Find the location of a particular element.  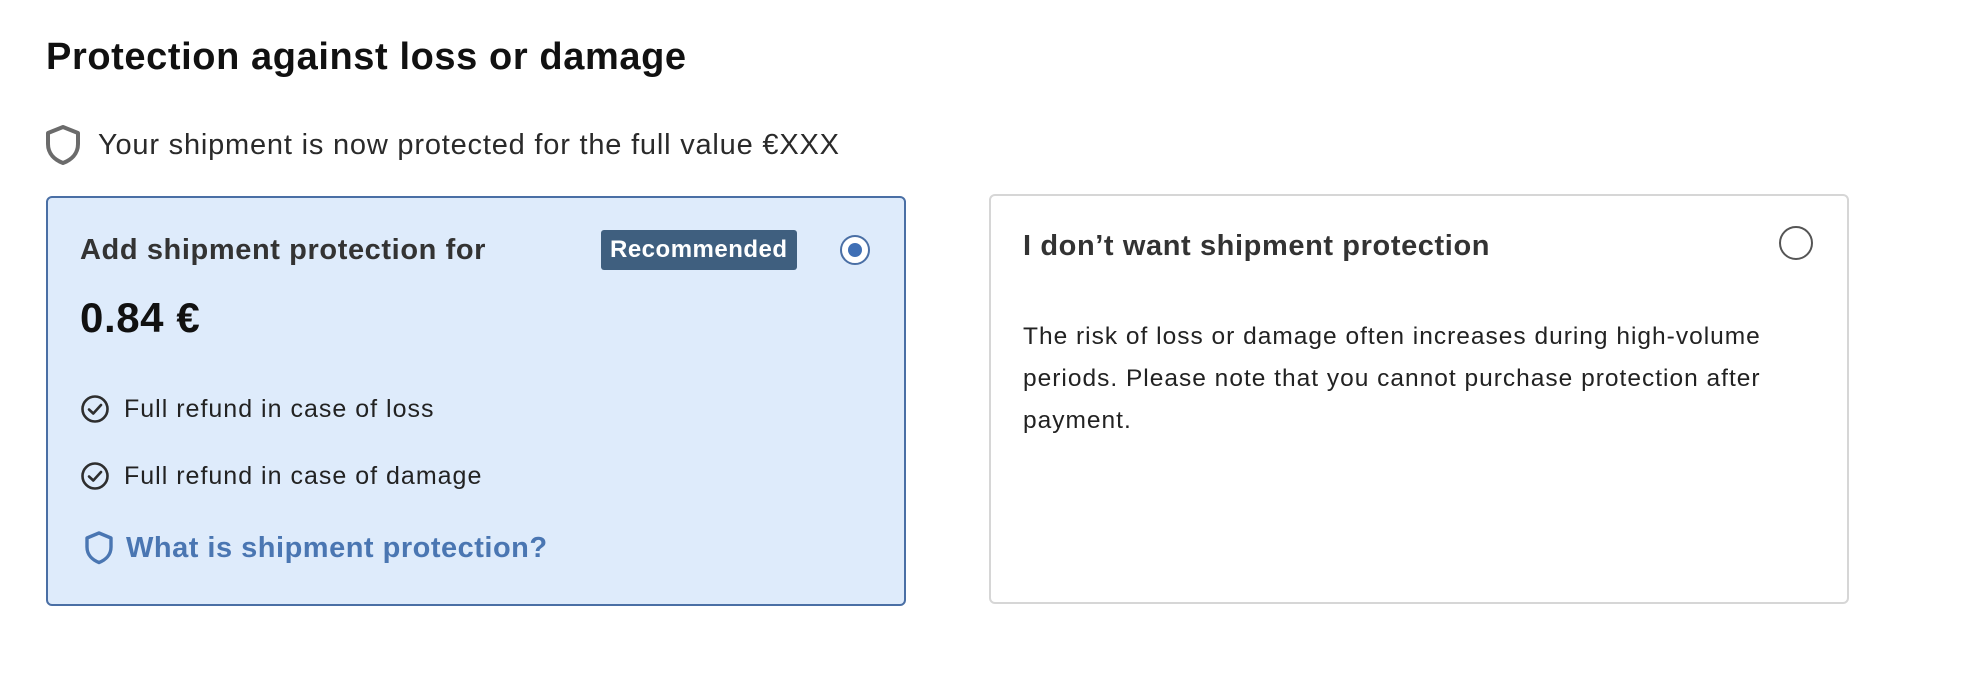

what-is-protection-link: What is shipment protection? is located at coordinates (316, 548).